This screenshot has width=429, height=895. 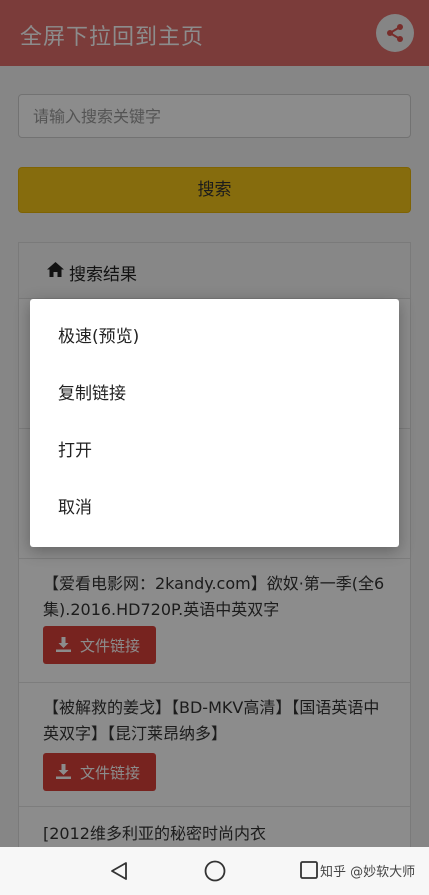 I want to click on home-circle-icon, so click(x=215, y=871).